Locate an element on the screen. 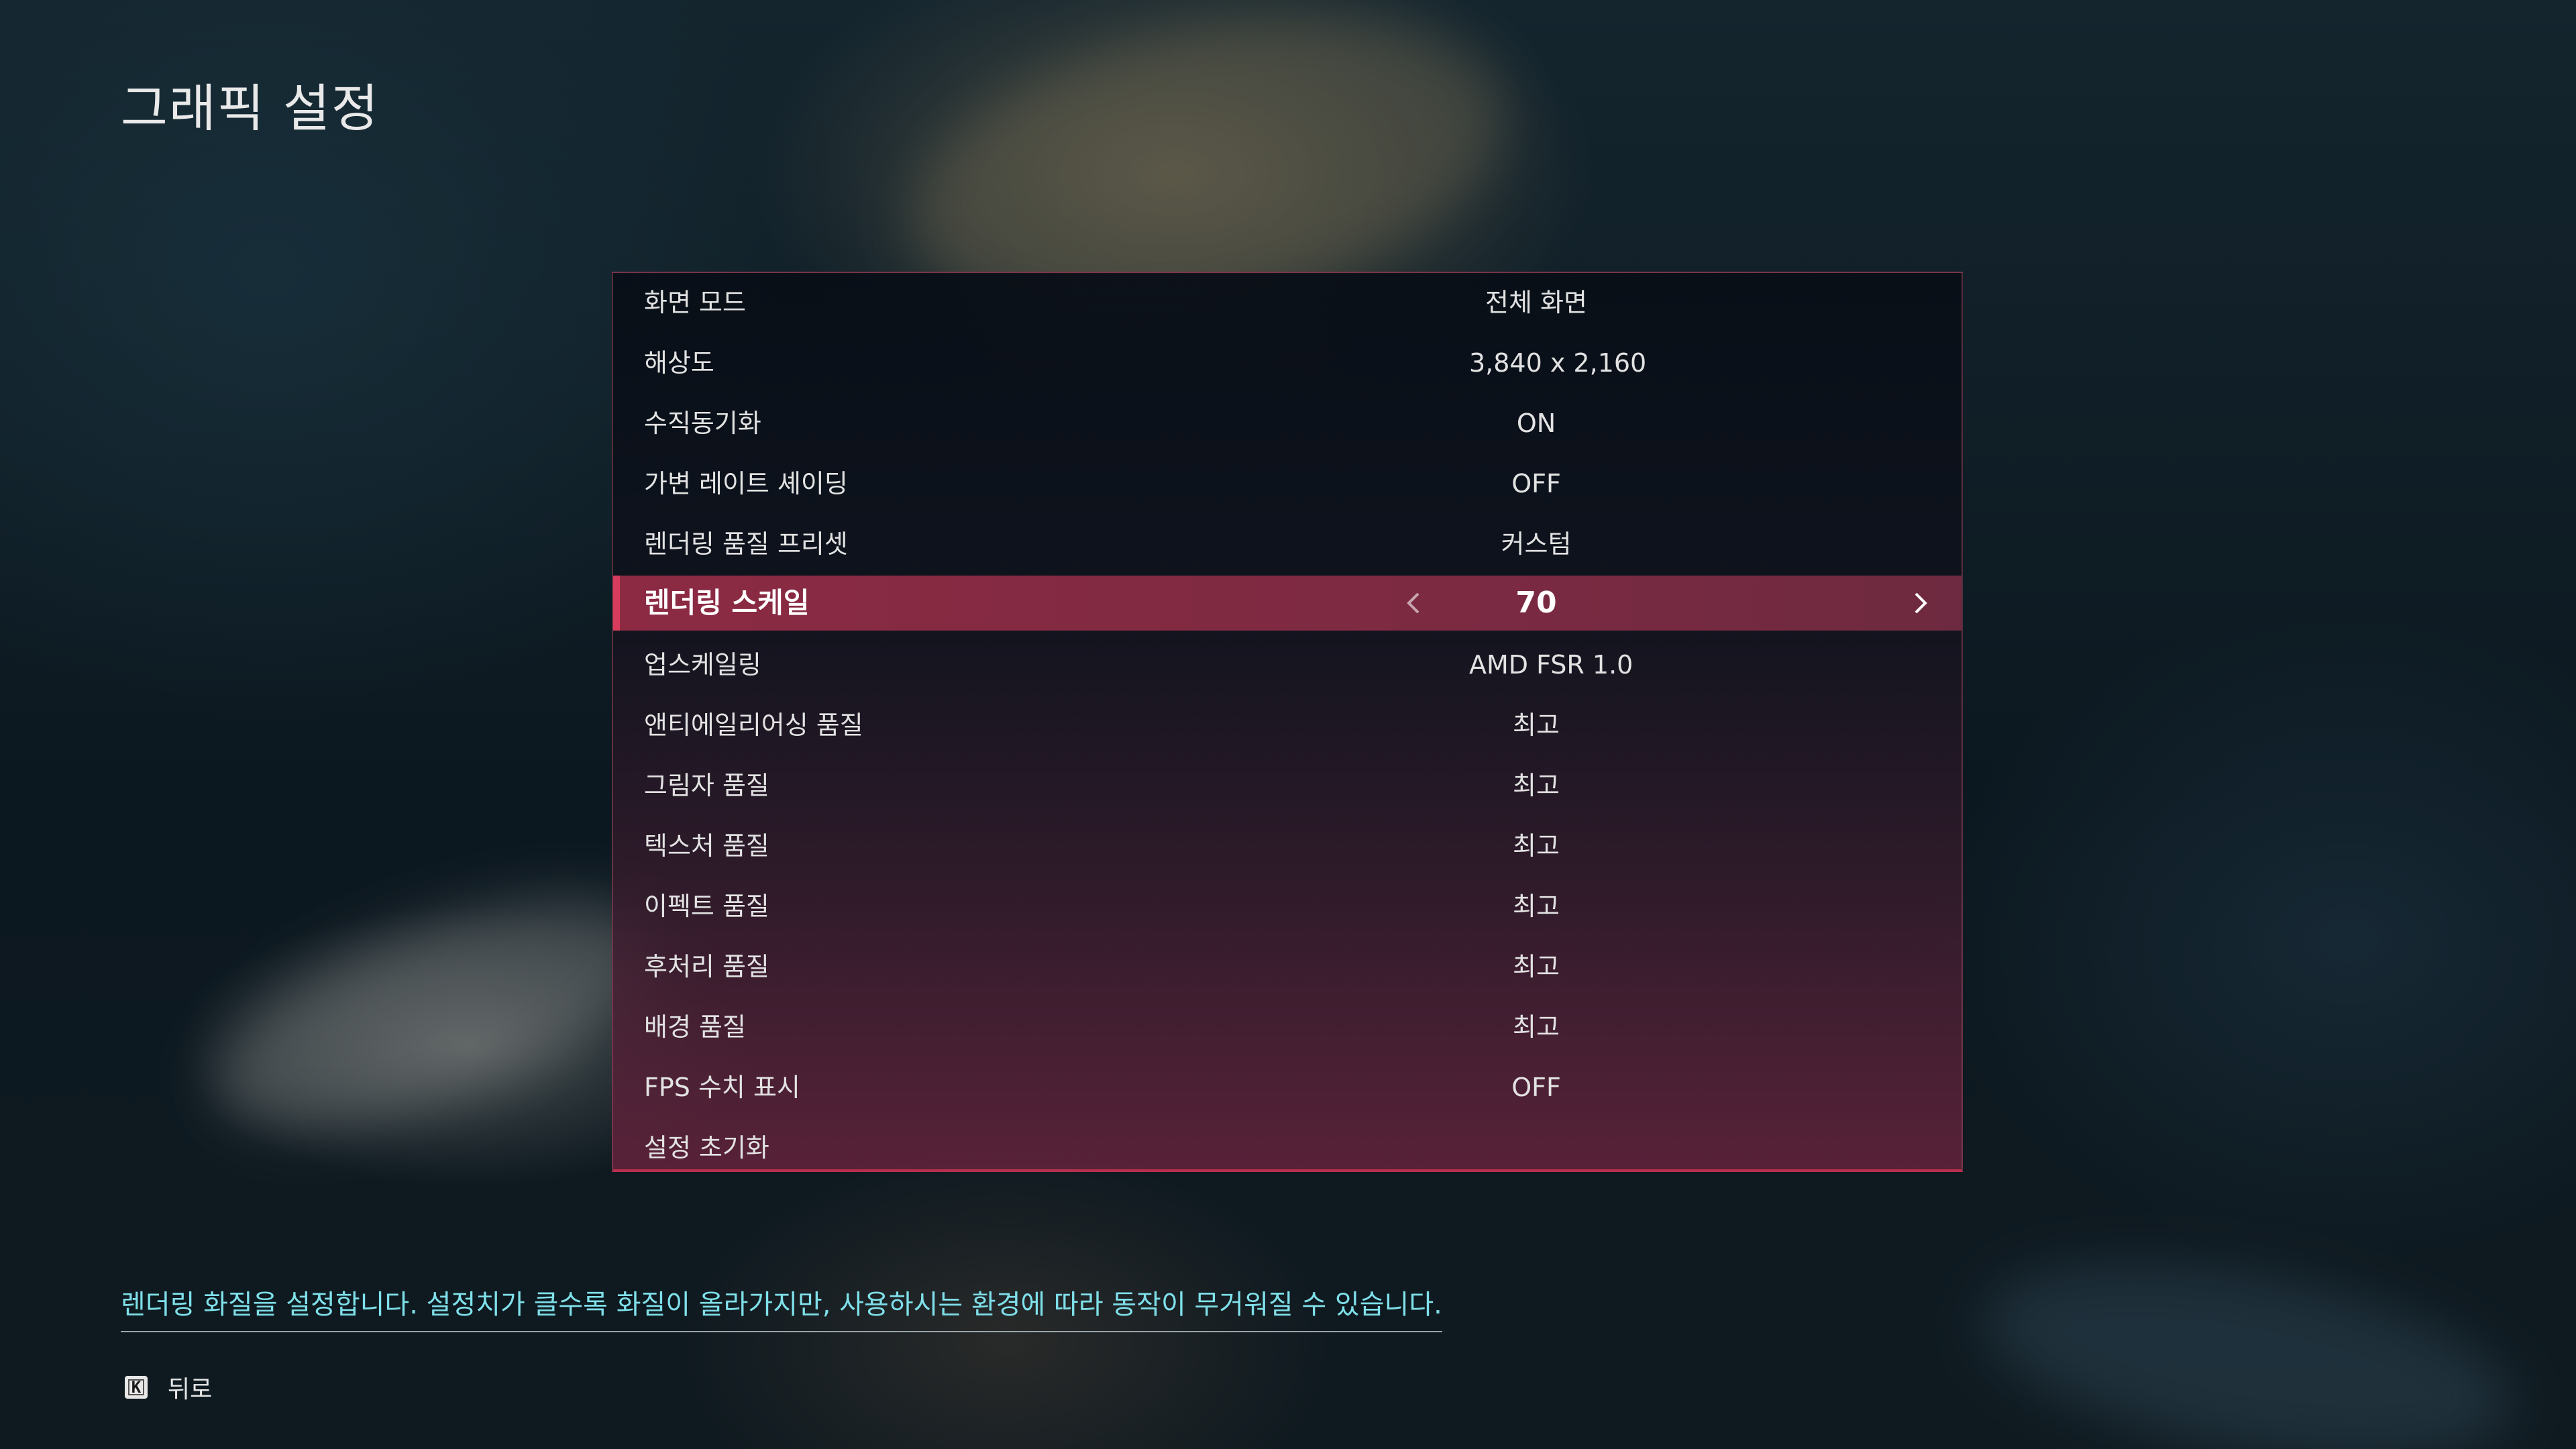  keyboard-key-icon: K is located at coordinates (136, 1387).